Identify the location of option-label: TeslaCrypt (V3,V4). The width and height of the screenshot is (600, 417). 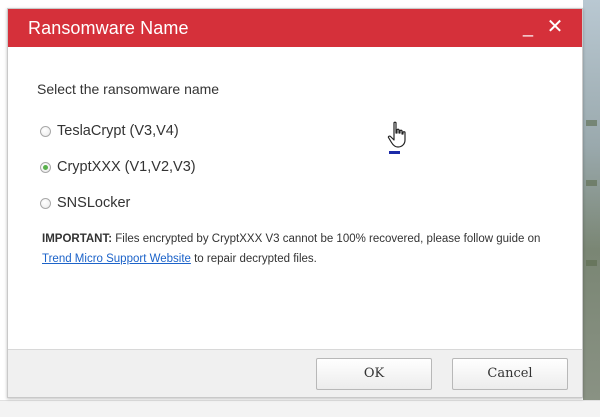
(118, 131).